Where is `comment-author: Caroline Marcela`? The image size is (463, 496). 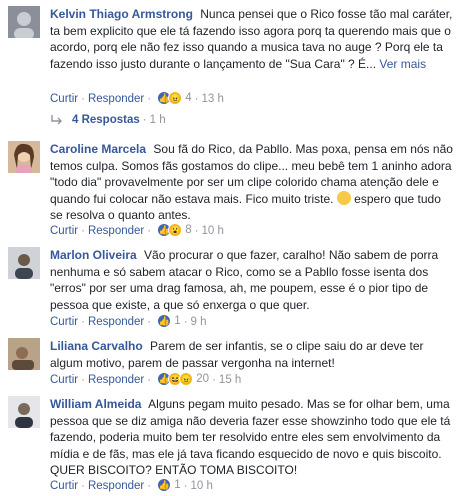 comment-author: Caroline Marcela is located at coordinates (98, 149).